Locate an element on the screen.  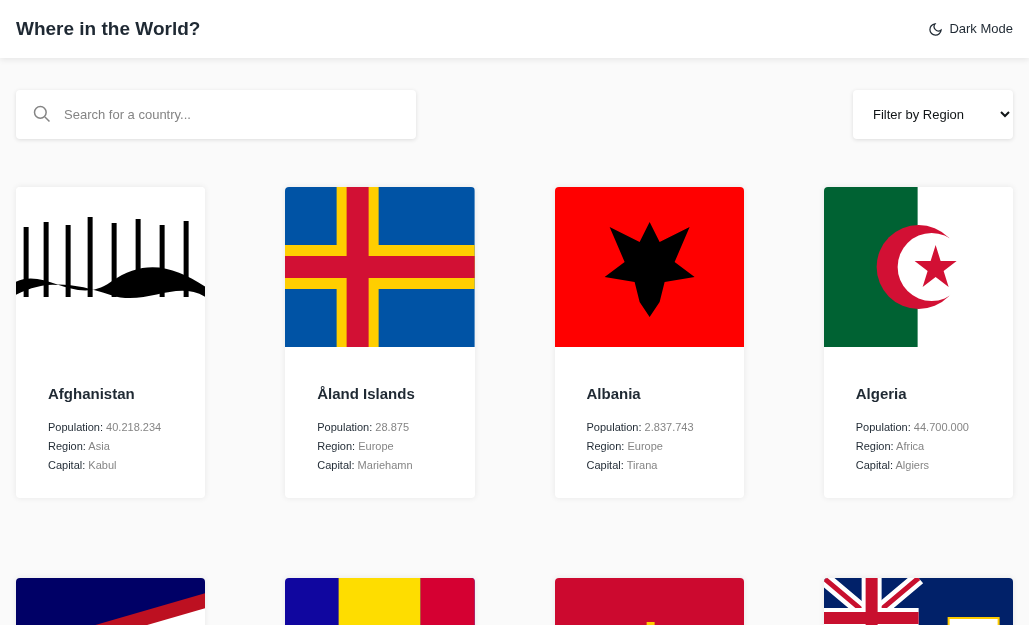
country-fact: Capital: Mariehamn is located at coordinates (365, 465).